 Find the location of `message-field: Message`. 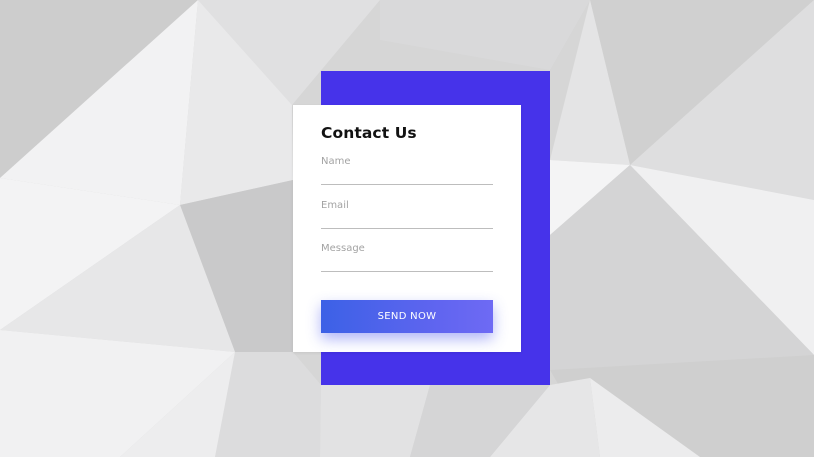

message-field: Message is located at coordinates (407, 257).